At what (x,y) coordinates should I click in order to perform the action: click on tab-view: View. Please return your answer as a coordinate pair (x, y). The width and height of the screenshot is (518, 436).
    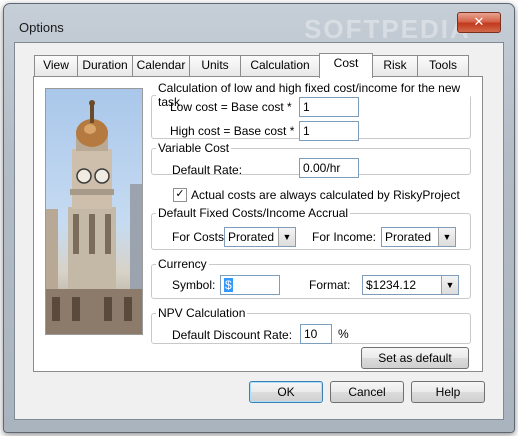
    Looking at the image, I should click on (56, 65).